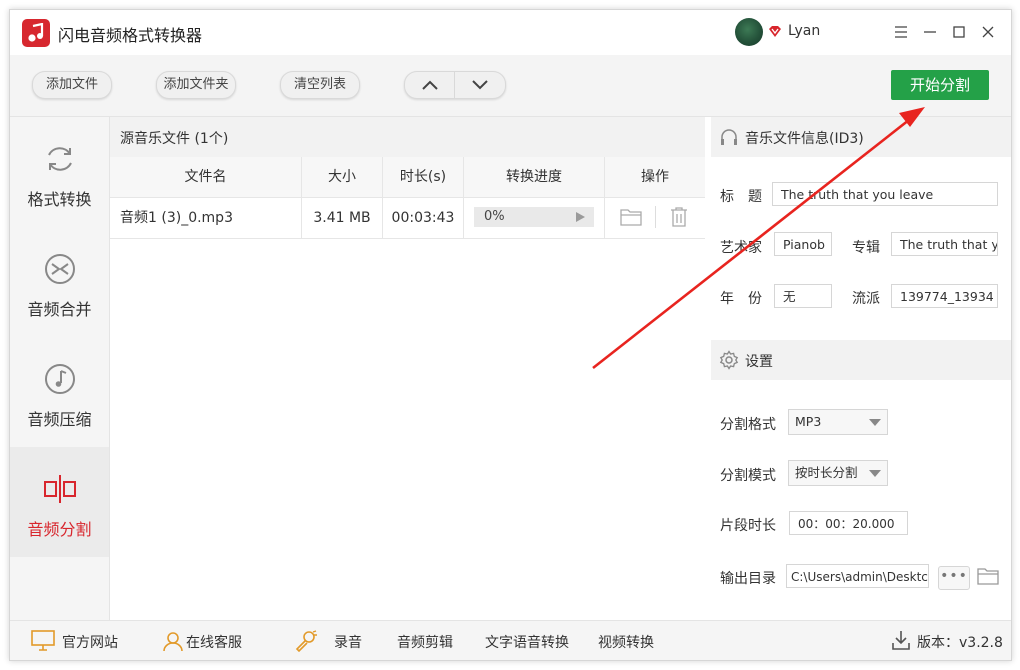 The height and width of the screenshot is (670, 1020). I want to click on settings-panel-title: 设置, so click(759, 362).